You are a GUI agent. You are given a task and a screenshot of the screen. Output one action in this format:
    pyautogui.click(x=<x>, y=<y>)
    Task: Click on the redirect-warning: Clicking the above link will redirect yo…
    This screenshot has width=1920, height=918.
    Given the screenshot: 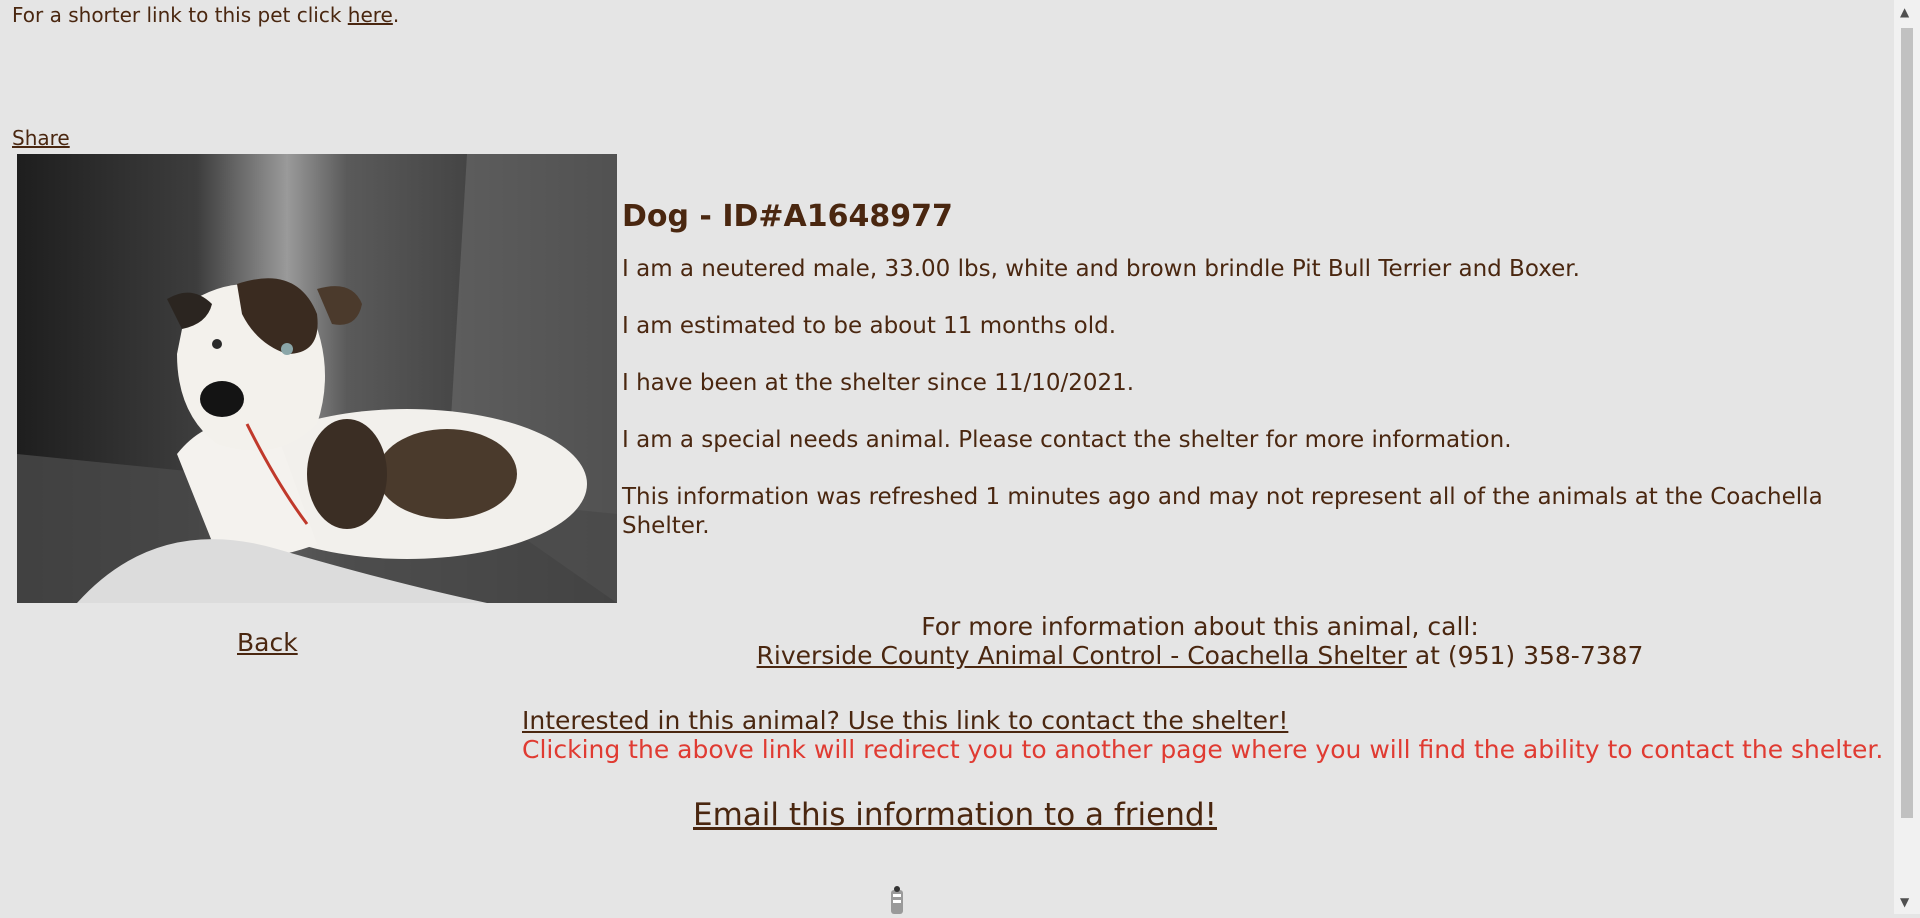 What is the action you would take?
    pyautogui.click(x=1203, y=749)
    